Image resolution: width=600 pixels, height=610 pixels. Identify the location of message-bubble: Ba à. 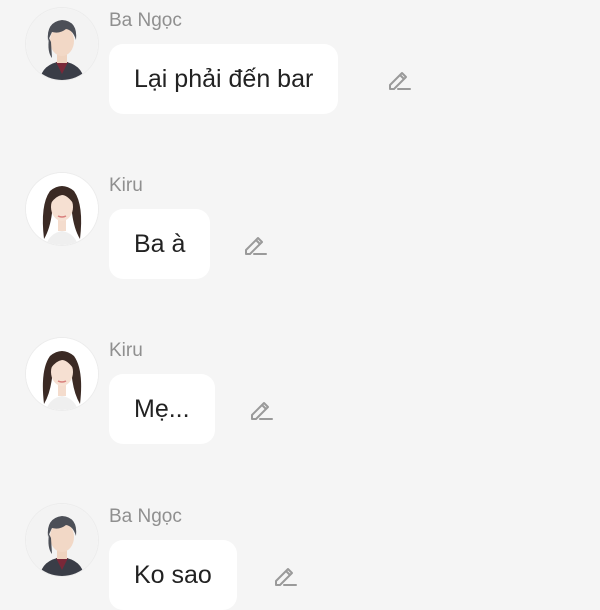
(160, 244).